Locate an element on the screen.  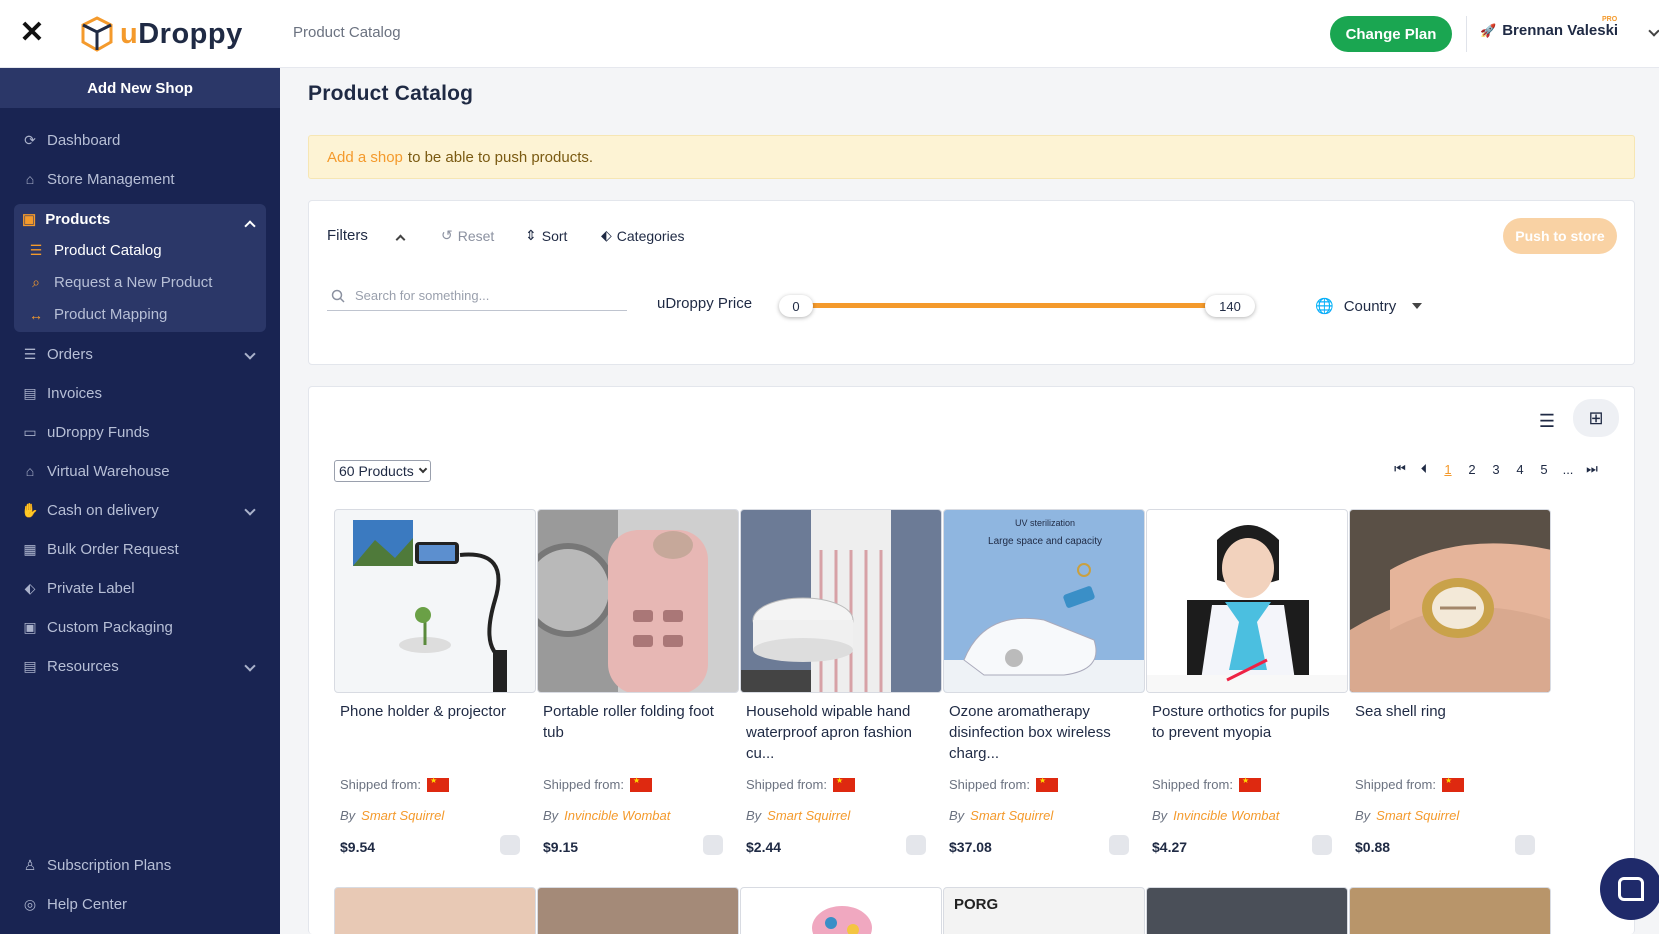
pro-badge: PRO is located at coordinates (1610, 19).